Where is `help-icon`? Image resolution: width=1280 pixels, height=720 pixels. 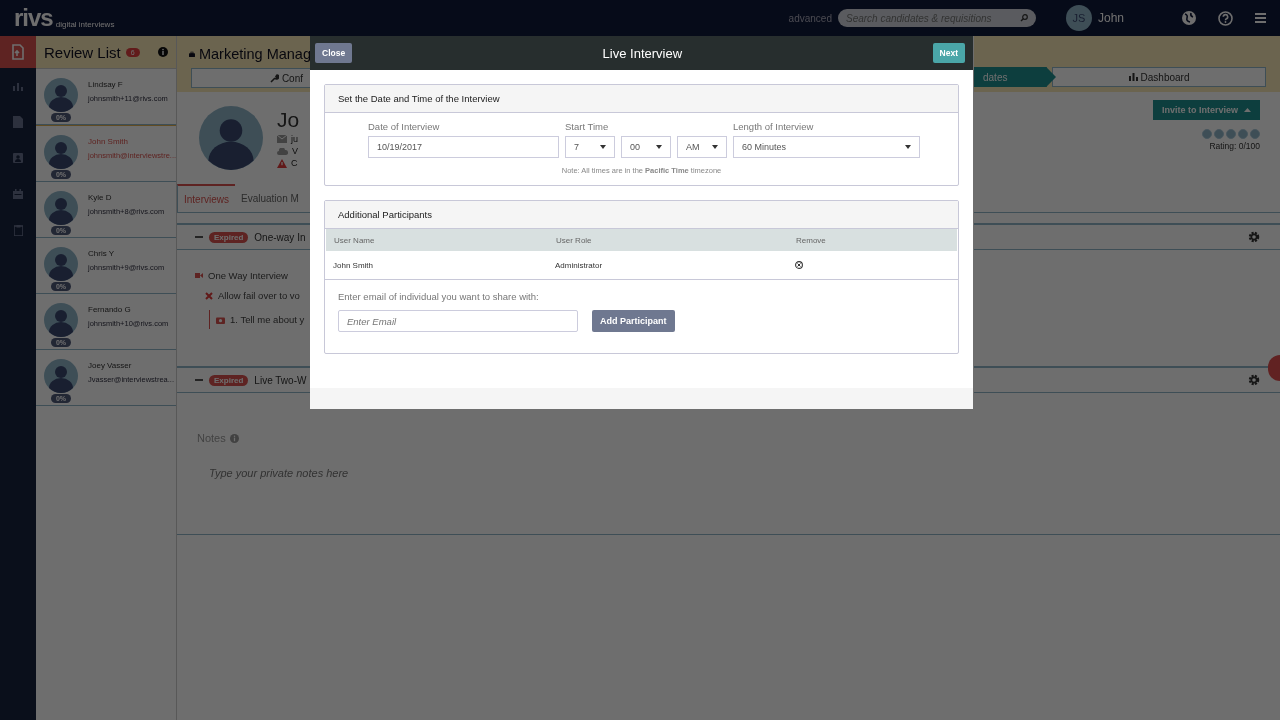
help-icon is located at coordinates (1225, 18).